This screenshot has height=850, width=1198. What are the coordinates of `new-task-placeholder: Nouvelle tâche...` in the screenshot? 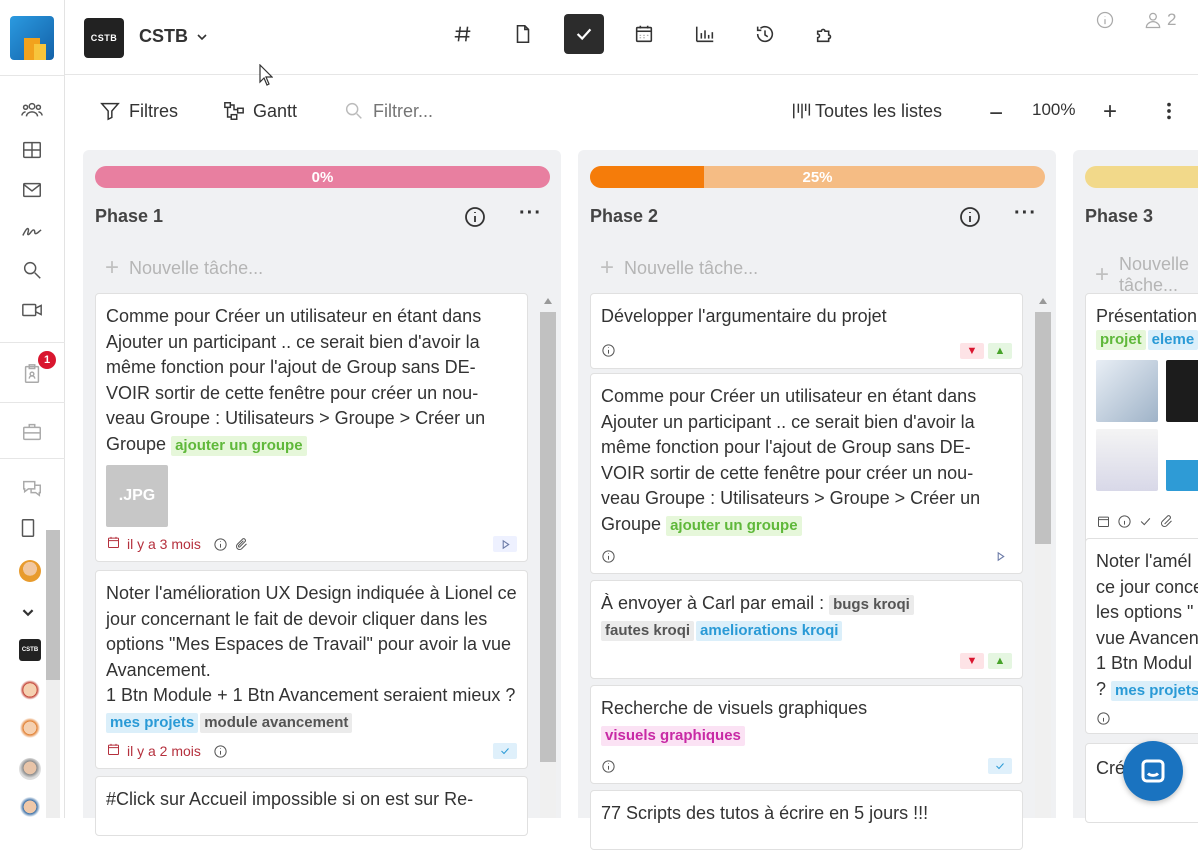 It's located at (196, 267).